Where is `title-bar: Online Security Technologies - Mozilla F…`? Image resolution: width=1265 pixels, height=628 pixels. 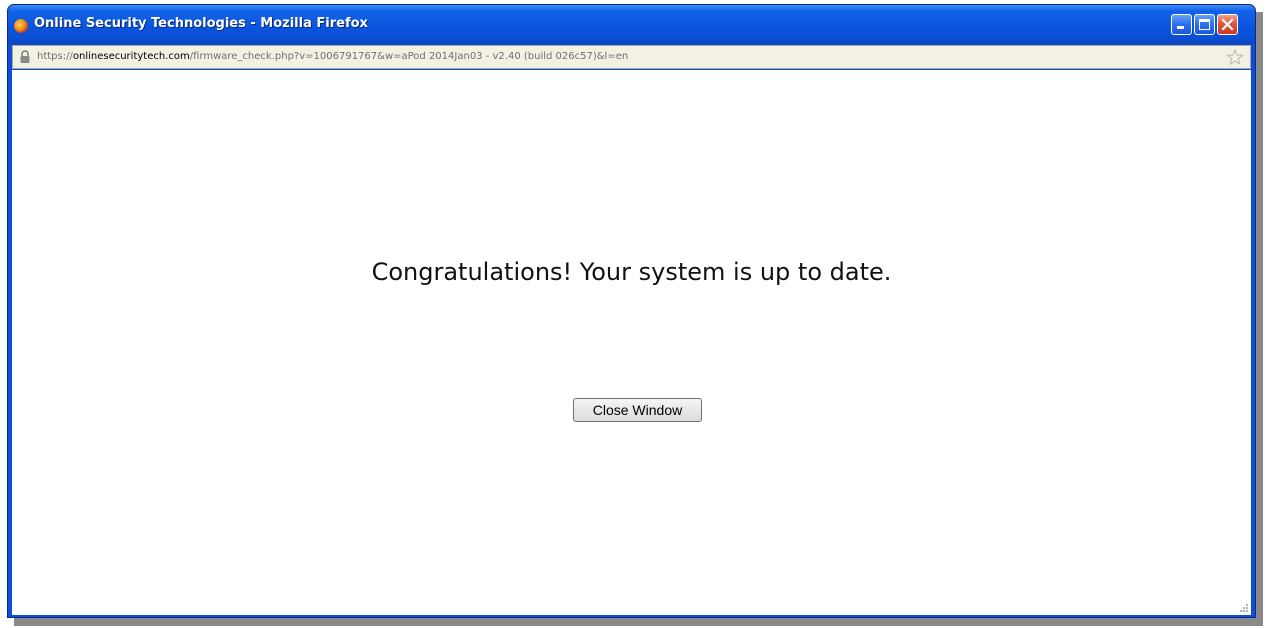 title-bar: Online Security Technologies - Mozilla F… is located at coordinates (631, 24).